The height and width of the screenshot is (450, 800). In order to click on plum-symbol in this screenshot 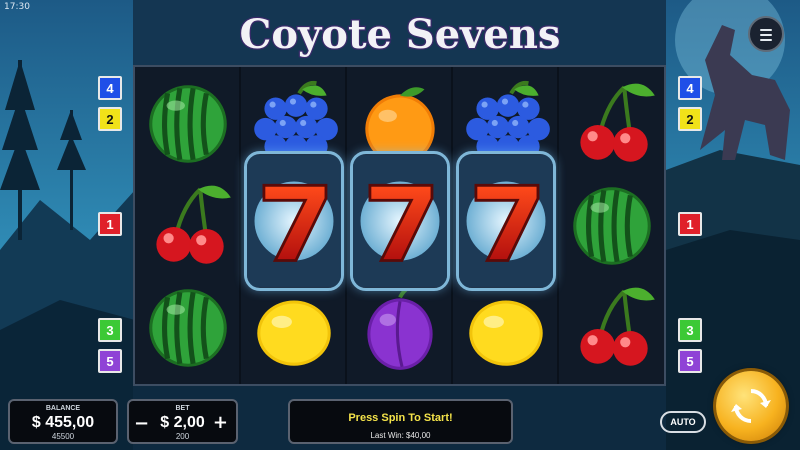, I will do `click(400, 328)`.